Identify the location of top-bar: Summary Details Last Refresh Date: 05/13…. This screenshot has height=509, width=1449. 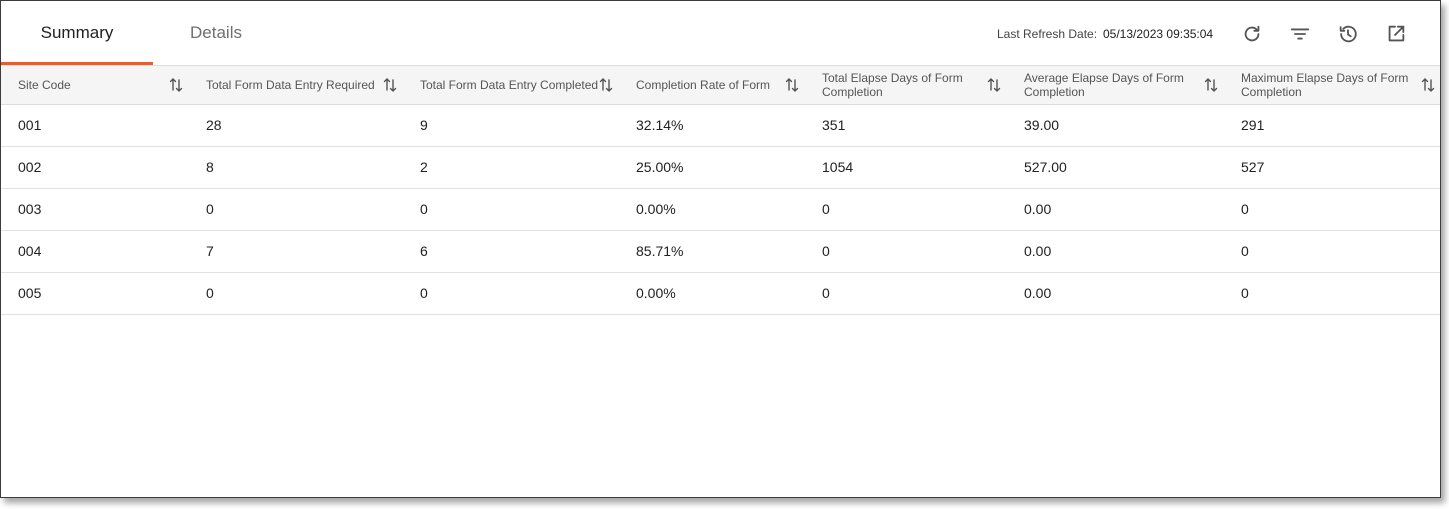
(720, 33).